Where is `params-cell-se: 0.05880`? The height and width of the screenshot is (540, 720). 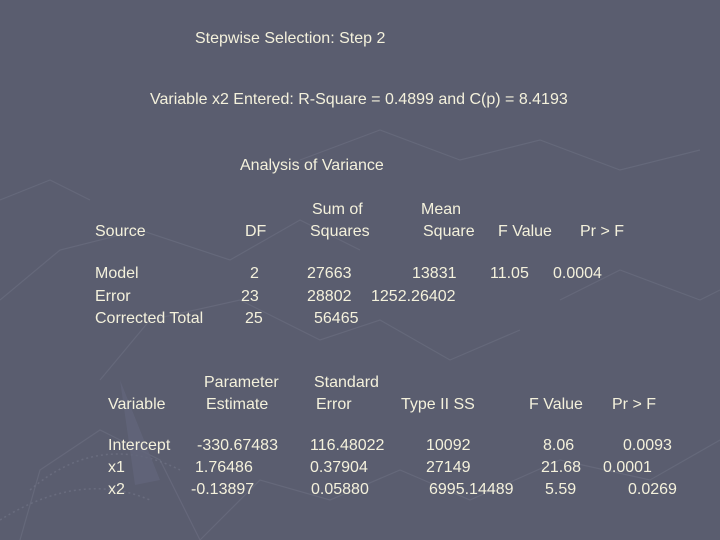 params-cell-se: 0.05880 is located at coordinates (340, 489).